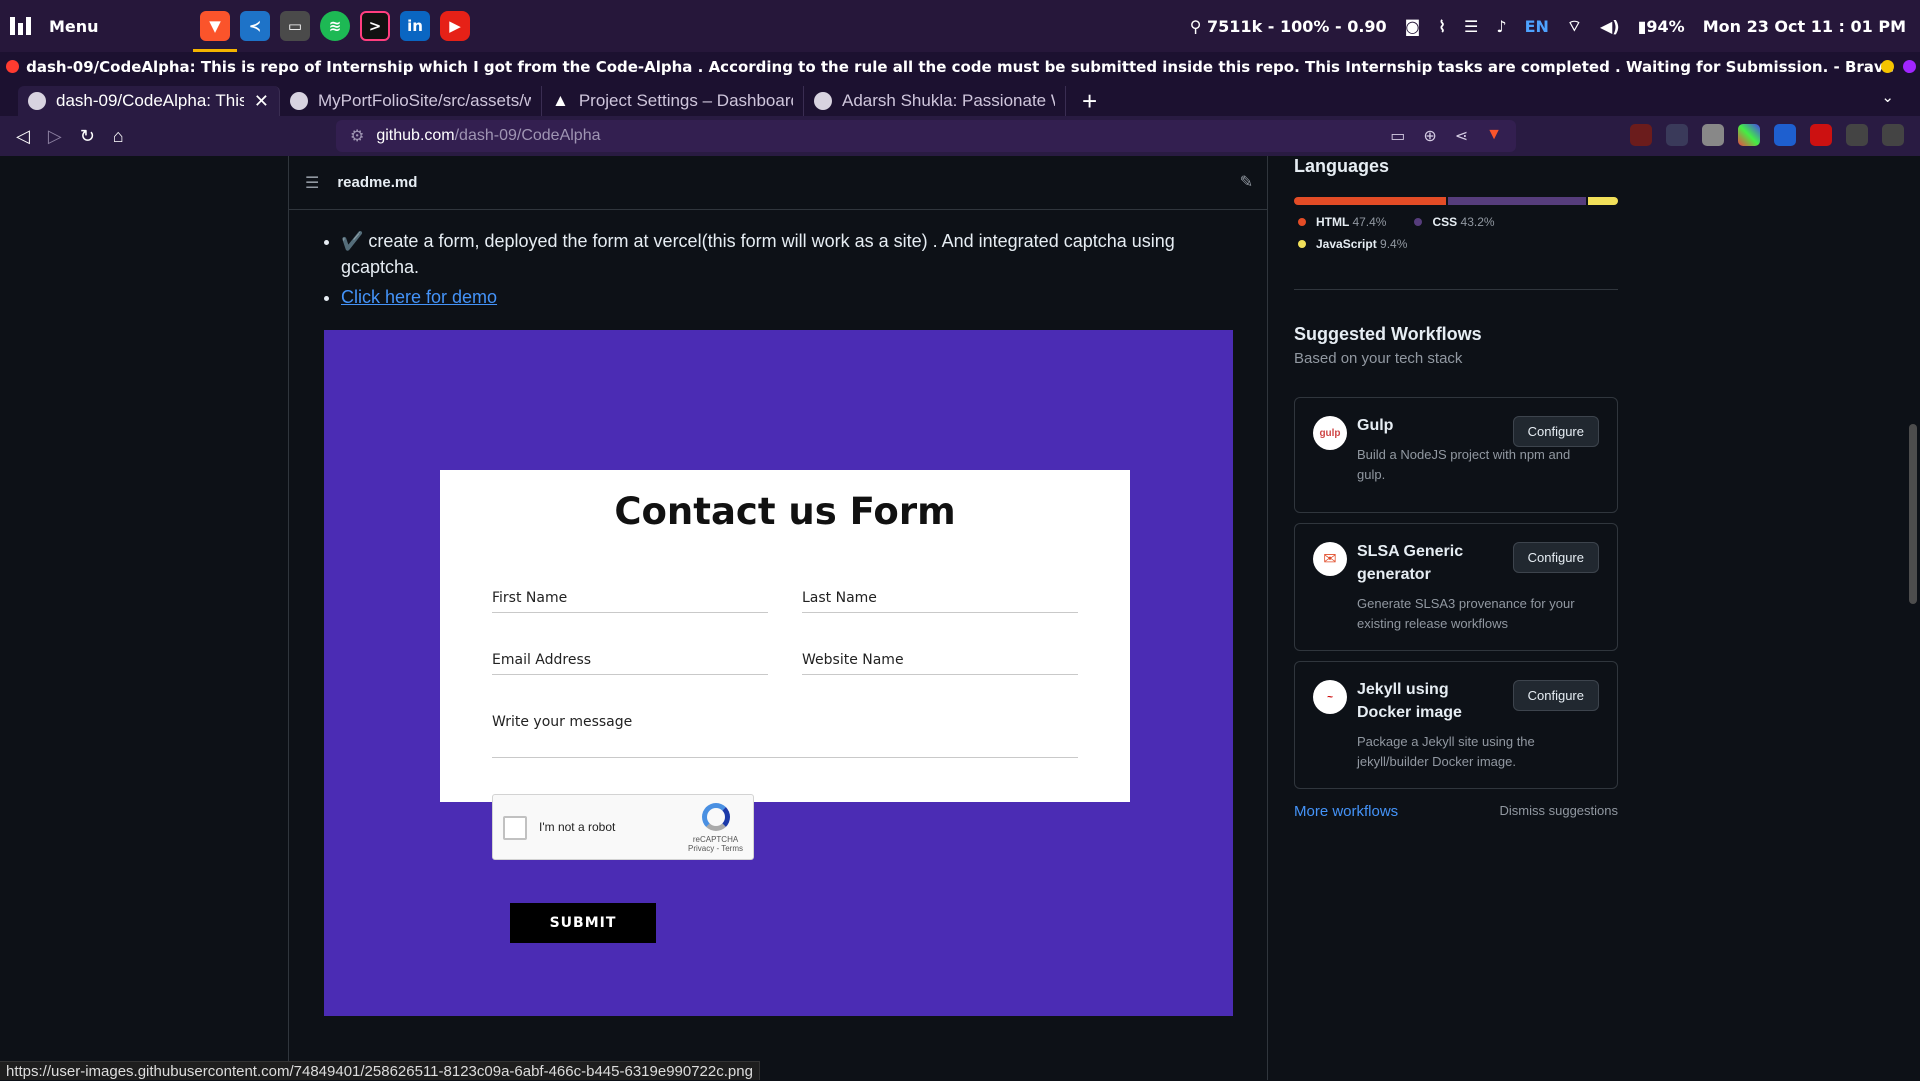  Describe the element at coordinates (411, 101) in the screenshot. I see `tab-portfolio: MyPortFolioSite/src/assets/we` at that location.